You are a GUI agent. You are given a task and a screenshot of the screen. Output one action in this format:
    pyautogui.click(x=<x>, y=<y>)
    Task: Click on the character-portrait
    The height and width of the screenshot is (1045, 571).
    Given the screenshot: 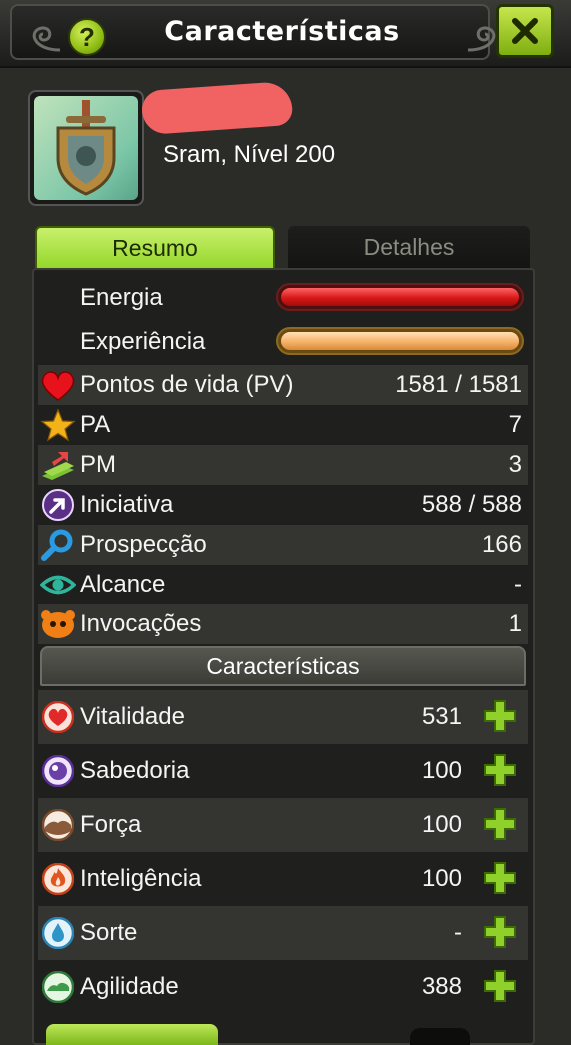 What is the action you would take?
    pyautogui.click(x=86, y=148)
    